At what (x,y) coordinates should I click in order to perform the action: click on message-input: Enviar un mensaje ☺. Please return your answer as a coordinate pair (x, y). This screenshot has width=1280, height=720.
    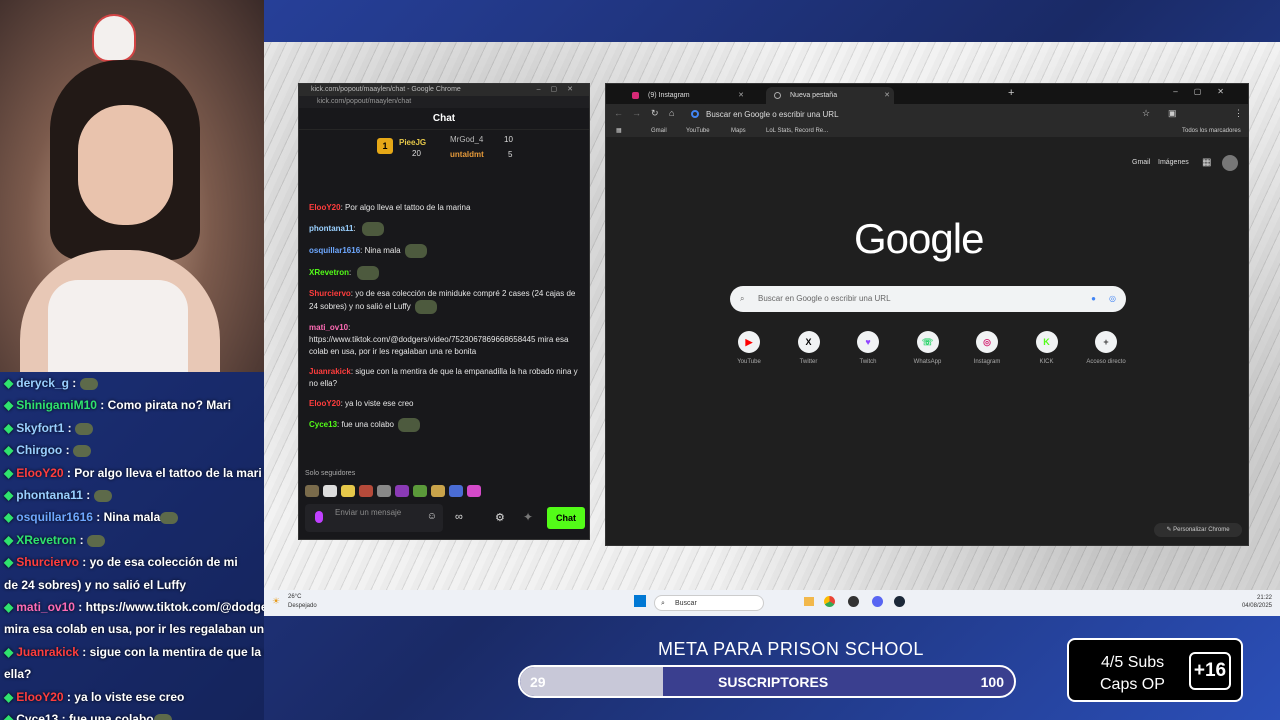
    Looking at the image, I should click on (374, 518).